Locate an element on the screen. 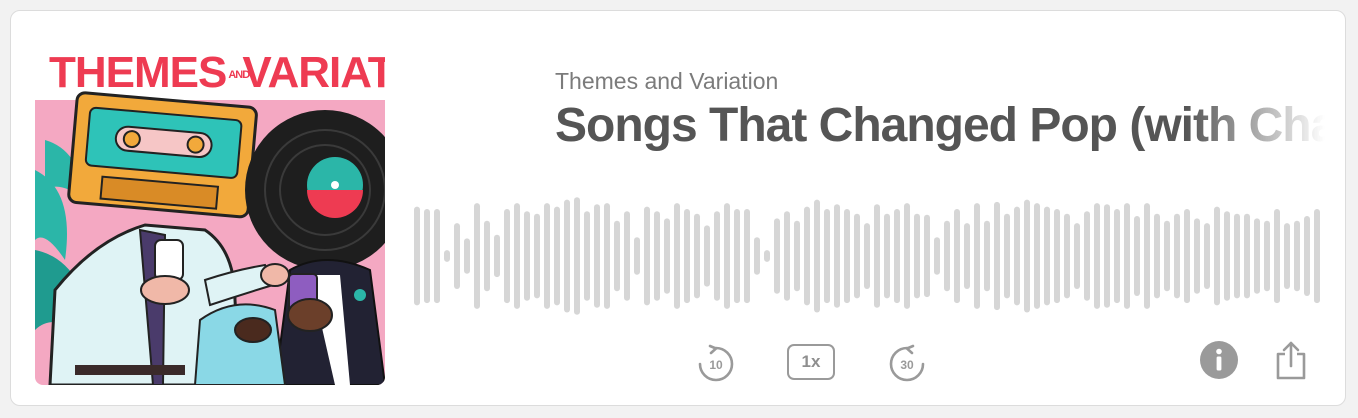 The width and height of the screenshot is (1358, 418). share-button is located at coordinates (1291, 361).